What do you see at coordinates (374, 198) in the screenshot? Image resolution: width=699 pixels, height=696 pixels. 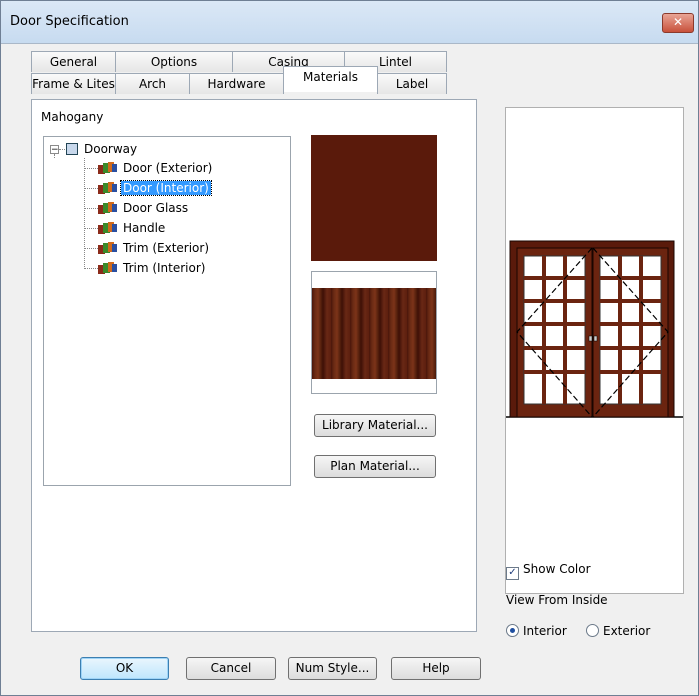 I see `material-color-swatch` at bounding box center [374, 198].